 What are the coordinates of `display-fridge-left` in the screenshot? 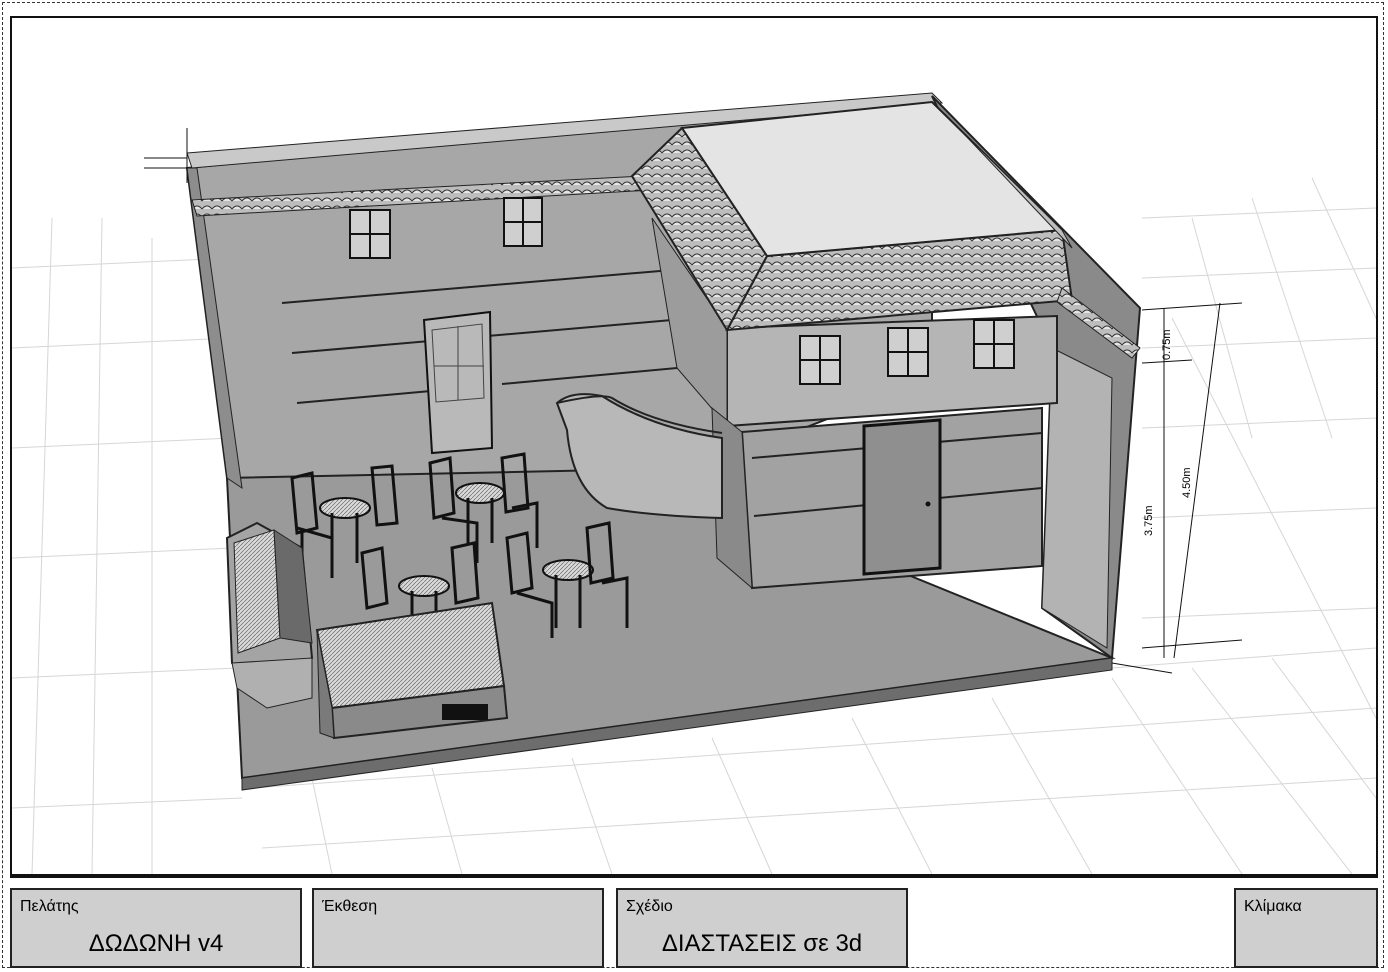 It's located at (269, 615).